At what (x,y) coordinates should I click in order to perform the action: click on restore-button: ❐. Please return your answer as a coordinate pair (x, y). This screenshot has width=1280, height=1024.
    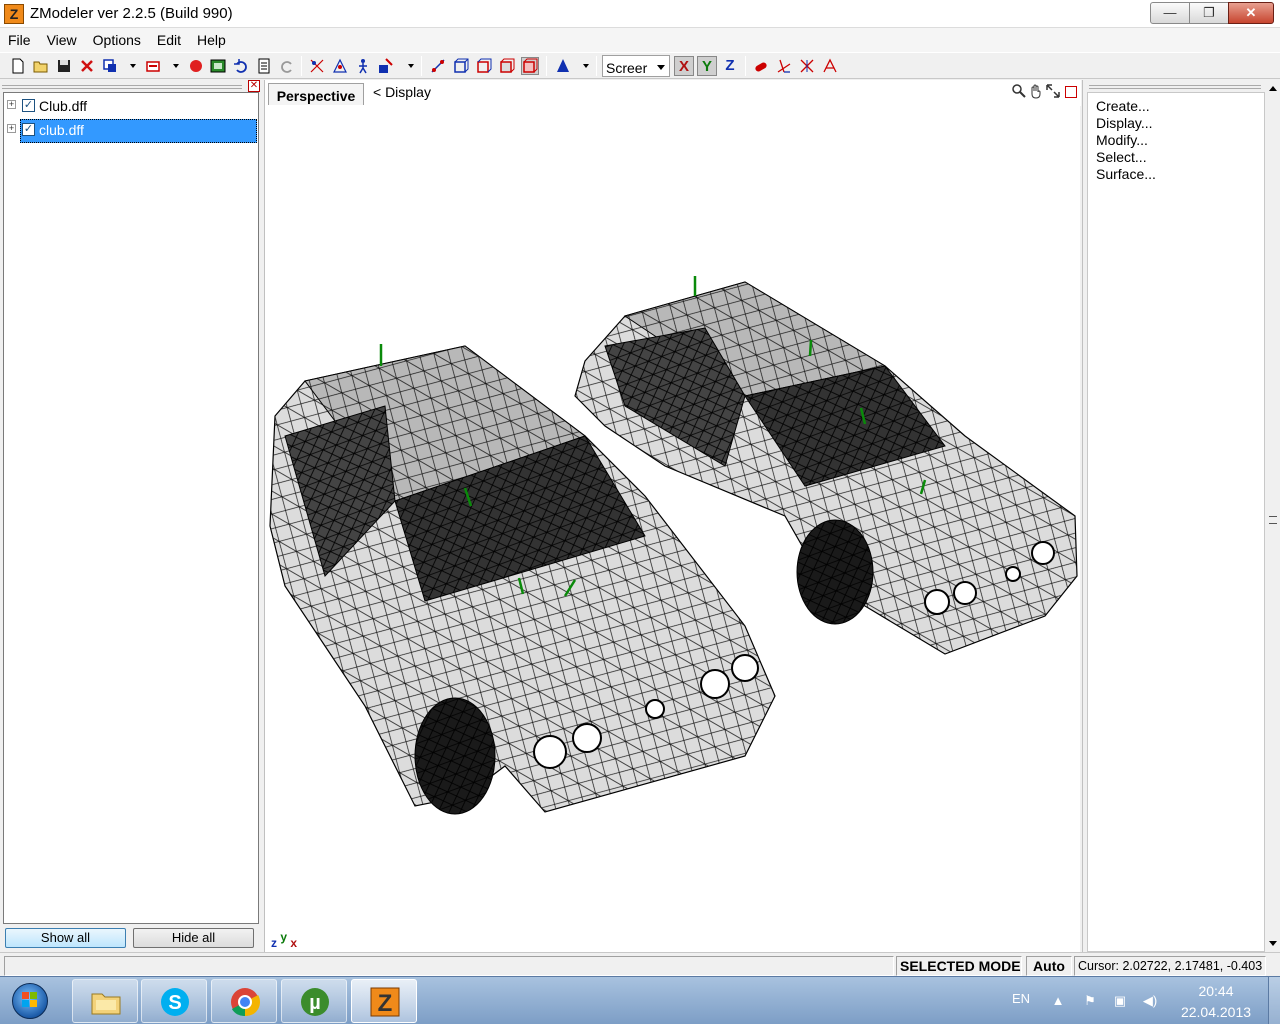
    Looking at the image, I should click on (1209, 13).